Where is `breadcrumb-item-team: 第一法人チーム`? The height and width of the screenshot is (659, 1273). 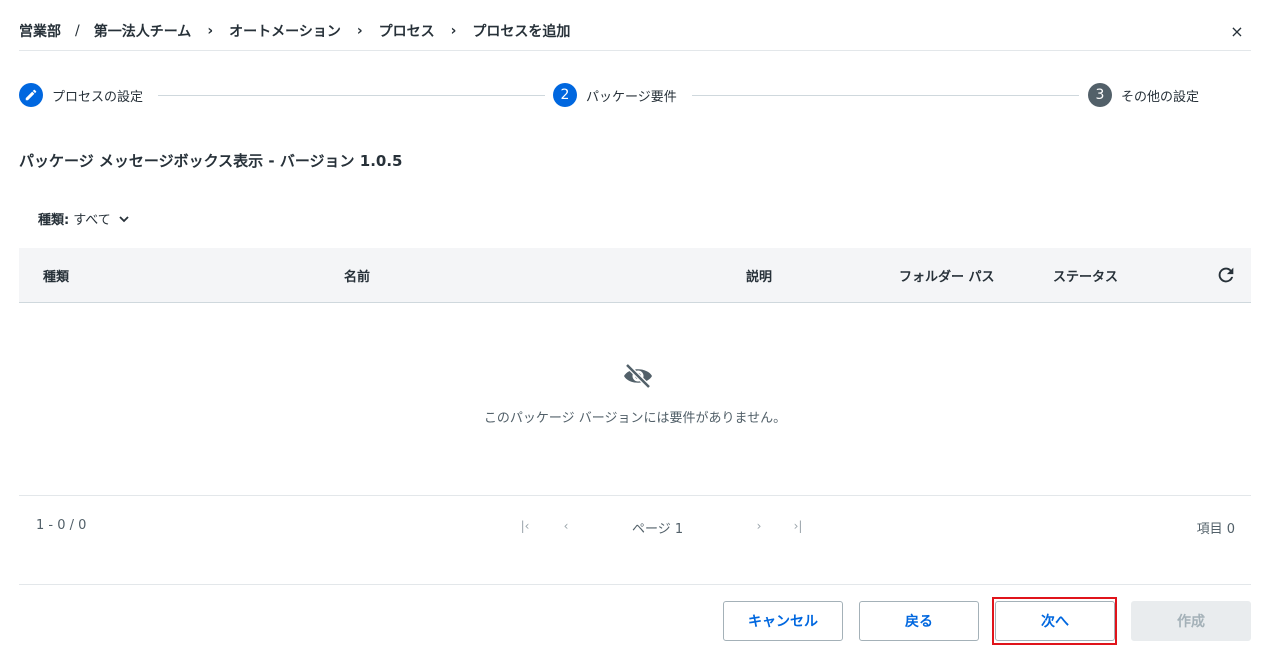
breadcrumb-item-team: 第一法人チーム is located at coordinates (143, 31).